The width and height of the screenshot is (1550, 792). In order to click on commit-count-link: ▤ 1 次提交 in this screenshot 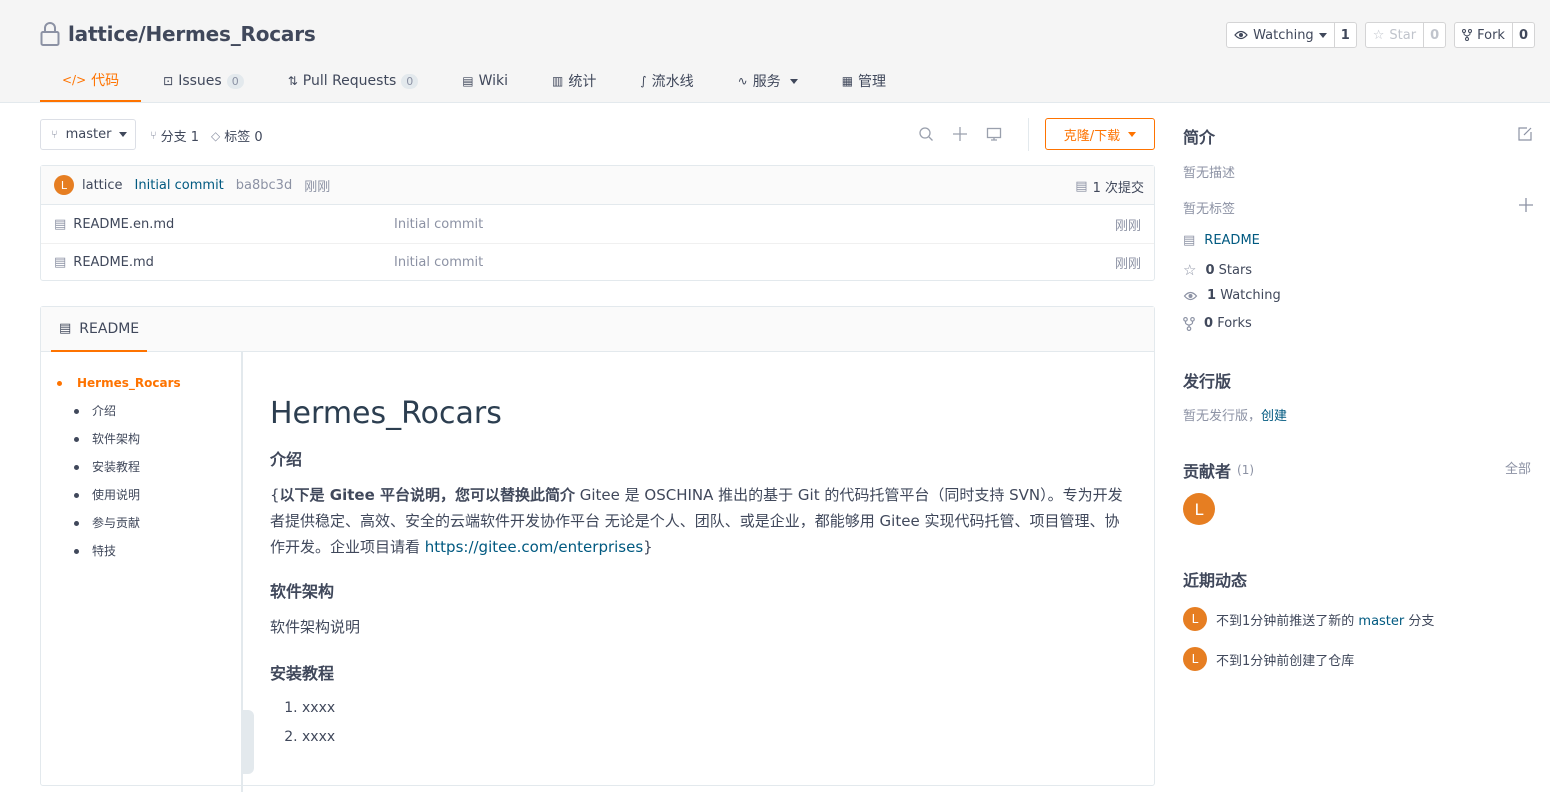, I will do `click(1109, 186)`.